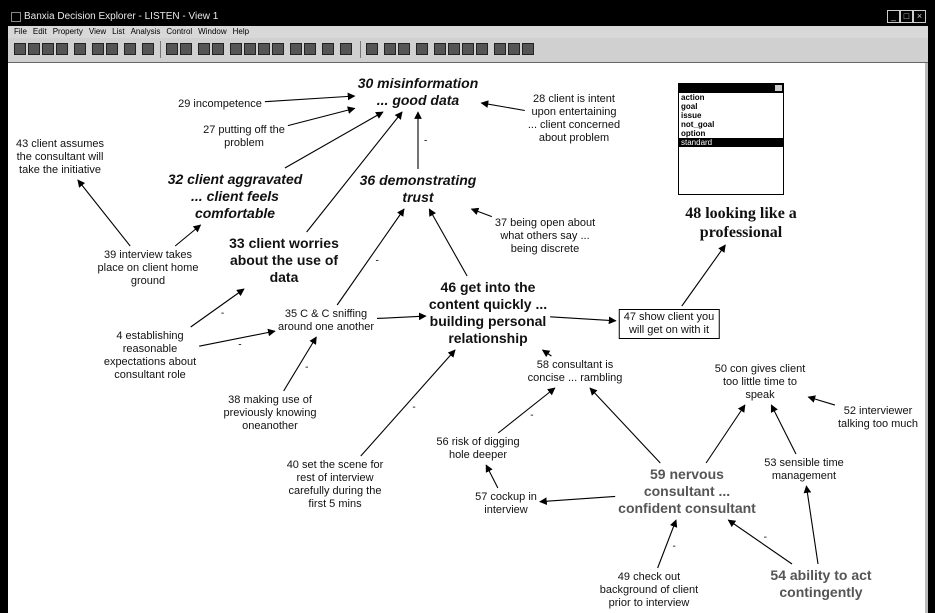  I want to click on link-n46-n36, so click(448, 242).